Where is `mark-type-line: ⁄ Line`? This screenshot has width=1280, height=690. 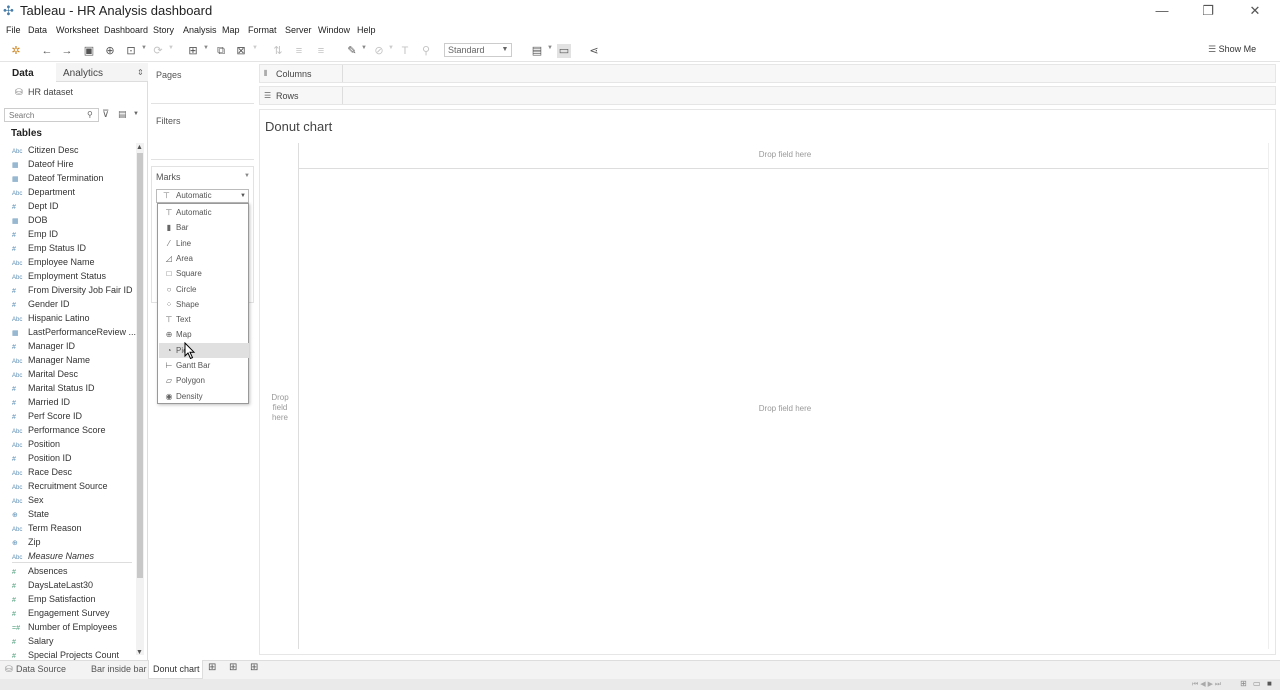
mark-type-line: ⁄ Line is located at coordinates (204, 243).